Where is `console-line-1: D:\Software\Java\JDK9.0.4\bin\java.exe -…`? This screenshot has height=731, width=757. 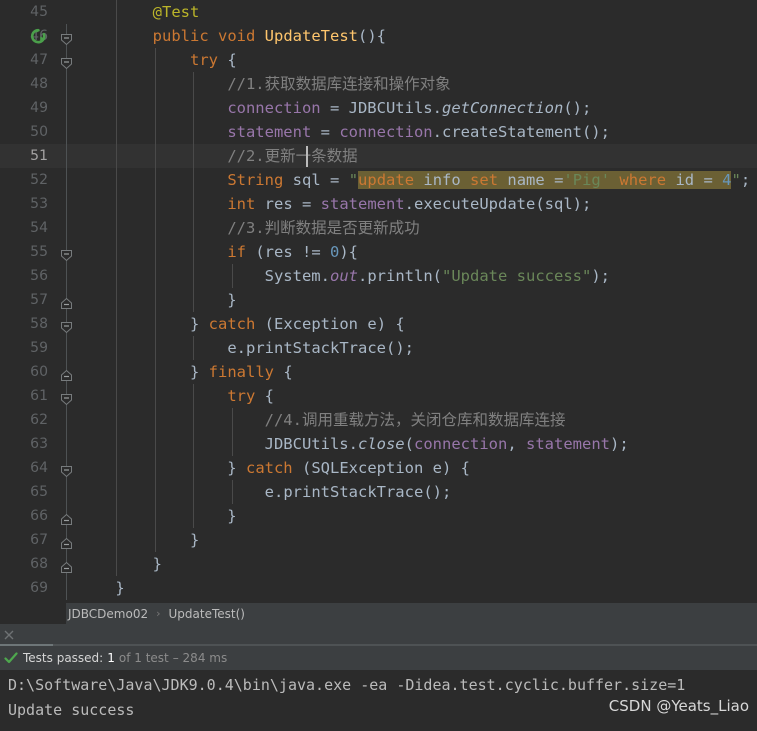 console-line-1: D:\Software\Java\JDK9.0.4\bin\java.exe -… is located at coordinates (347, 685).